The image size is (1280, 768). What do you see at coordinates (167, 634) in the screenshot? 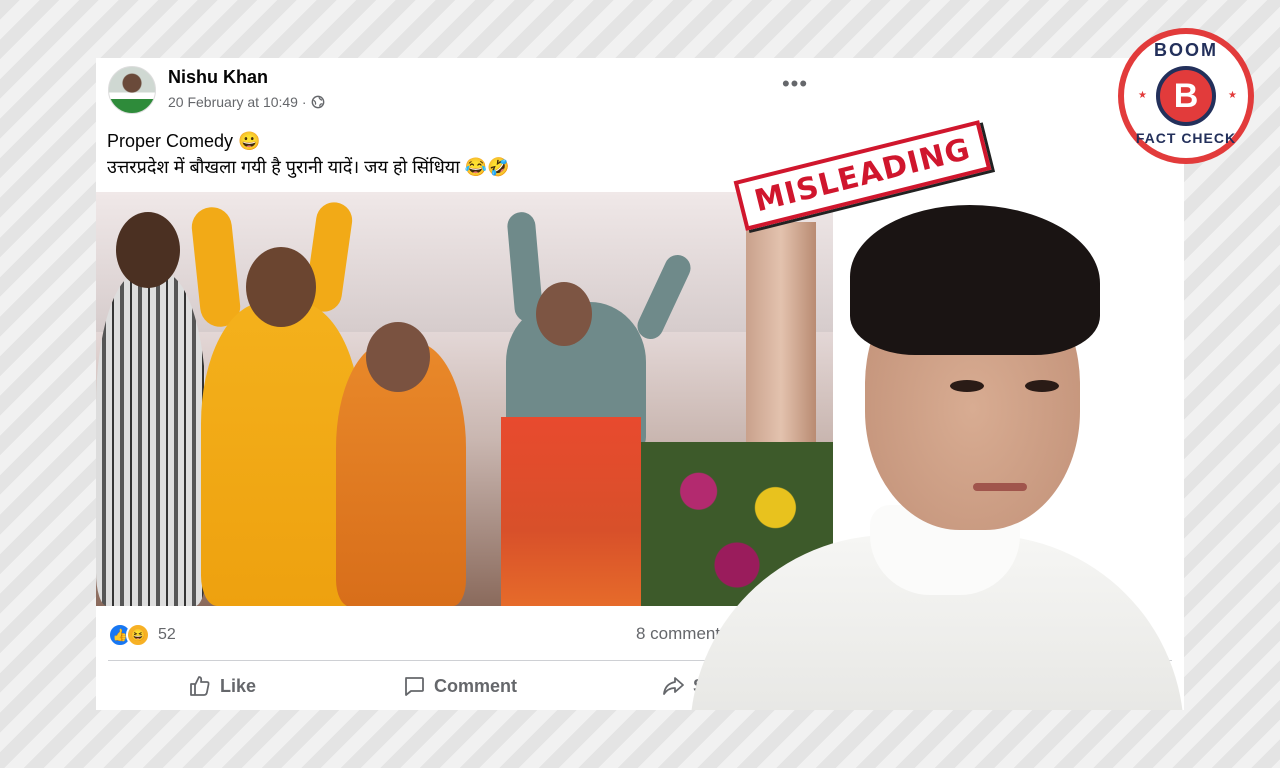
I see `reaction-count: 52` at bounding box center [167, 634].